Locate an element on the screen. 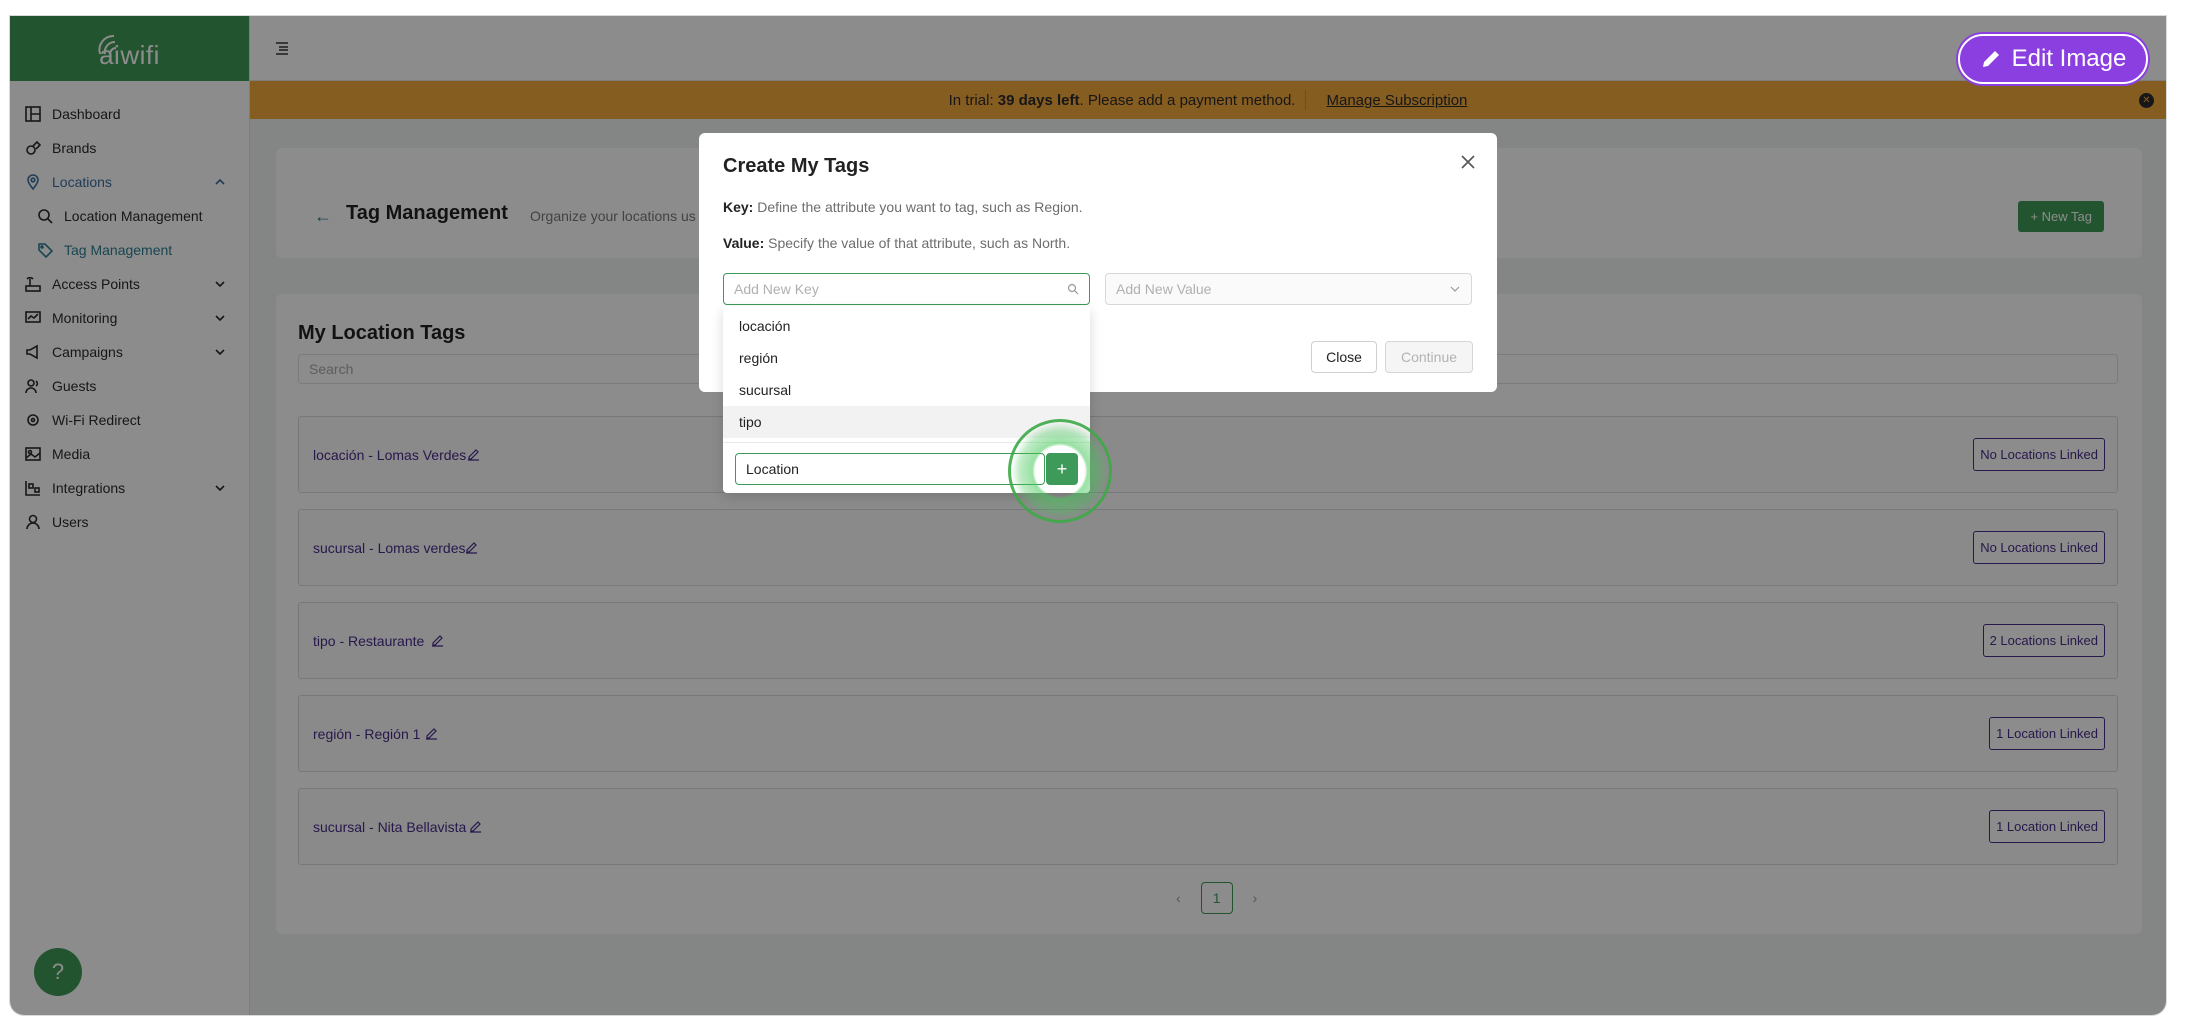  key-search-input: Add New Key is located at coordinates (906, 289).